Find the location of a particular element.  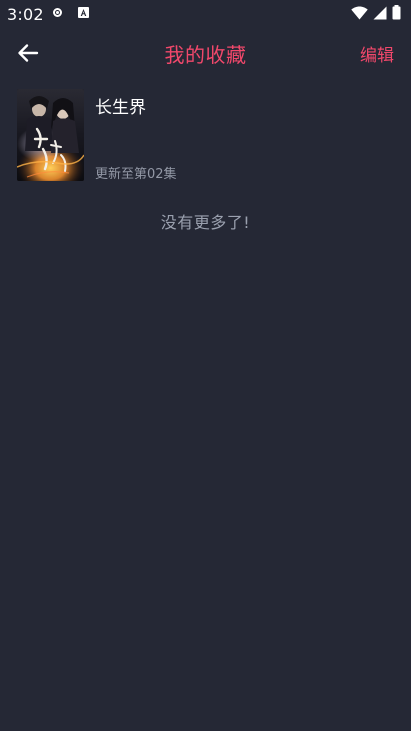

status-right-icons is located at coordinates (376, 14).